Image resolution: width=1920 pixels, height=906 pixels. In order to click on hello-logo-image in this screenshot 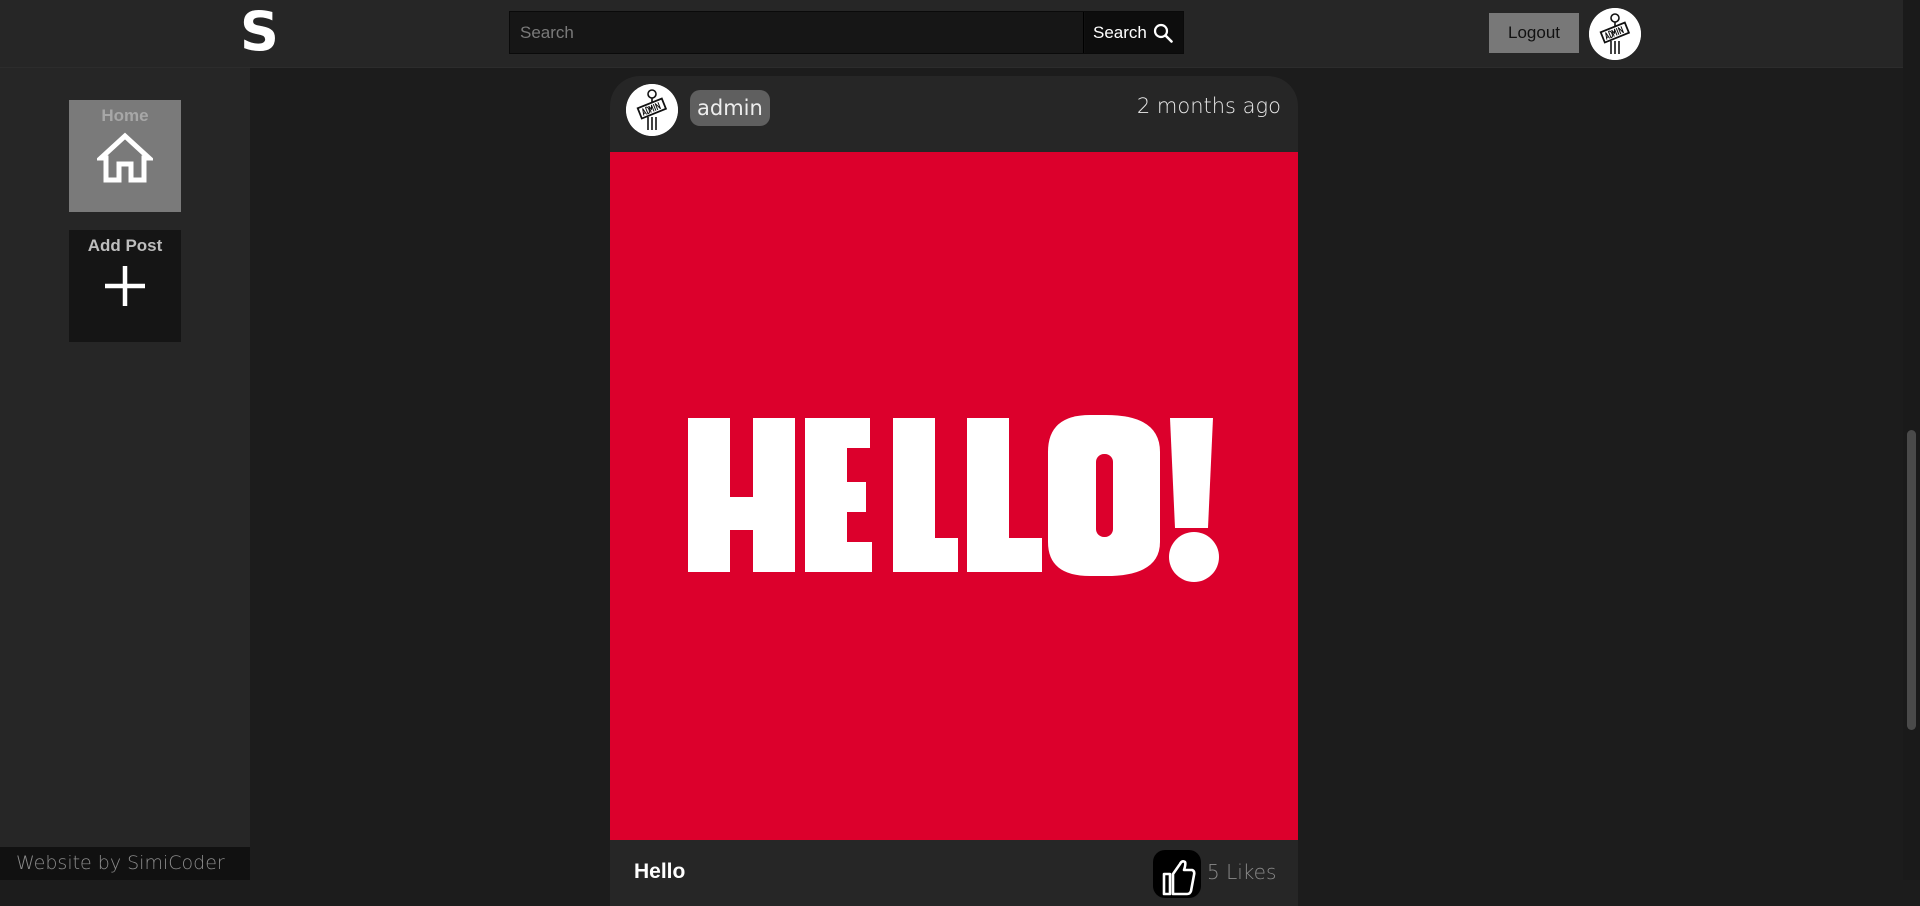, I will do `click(953, 498)`.